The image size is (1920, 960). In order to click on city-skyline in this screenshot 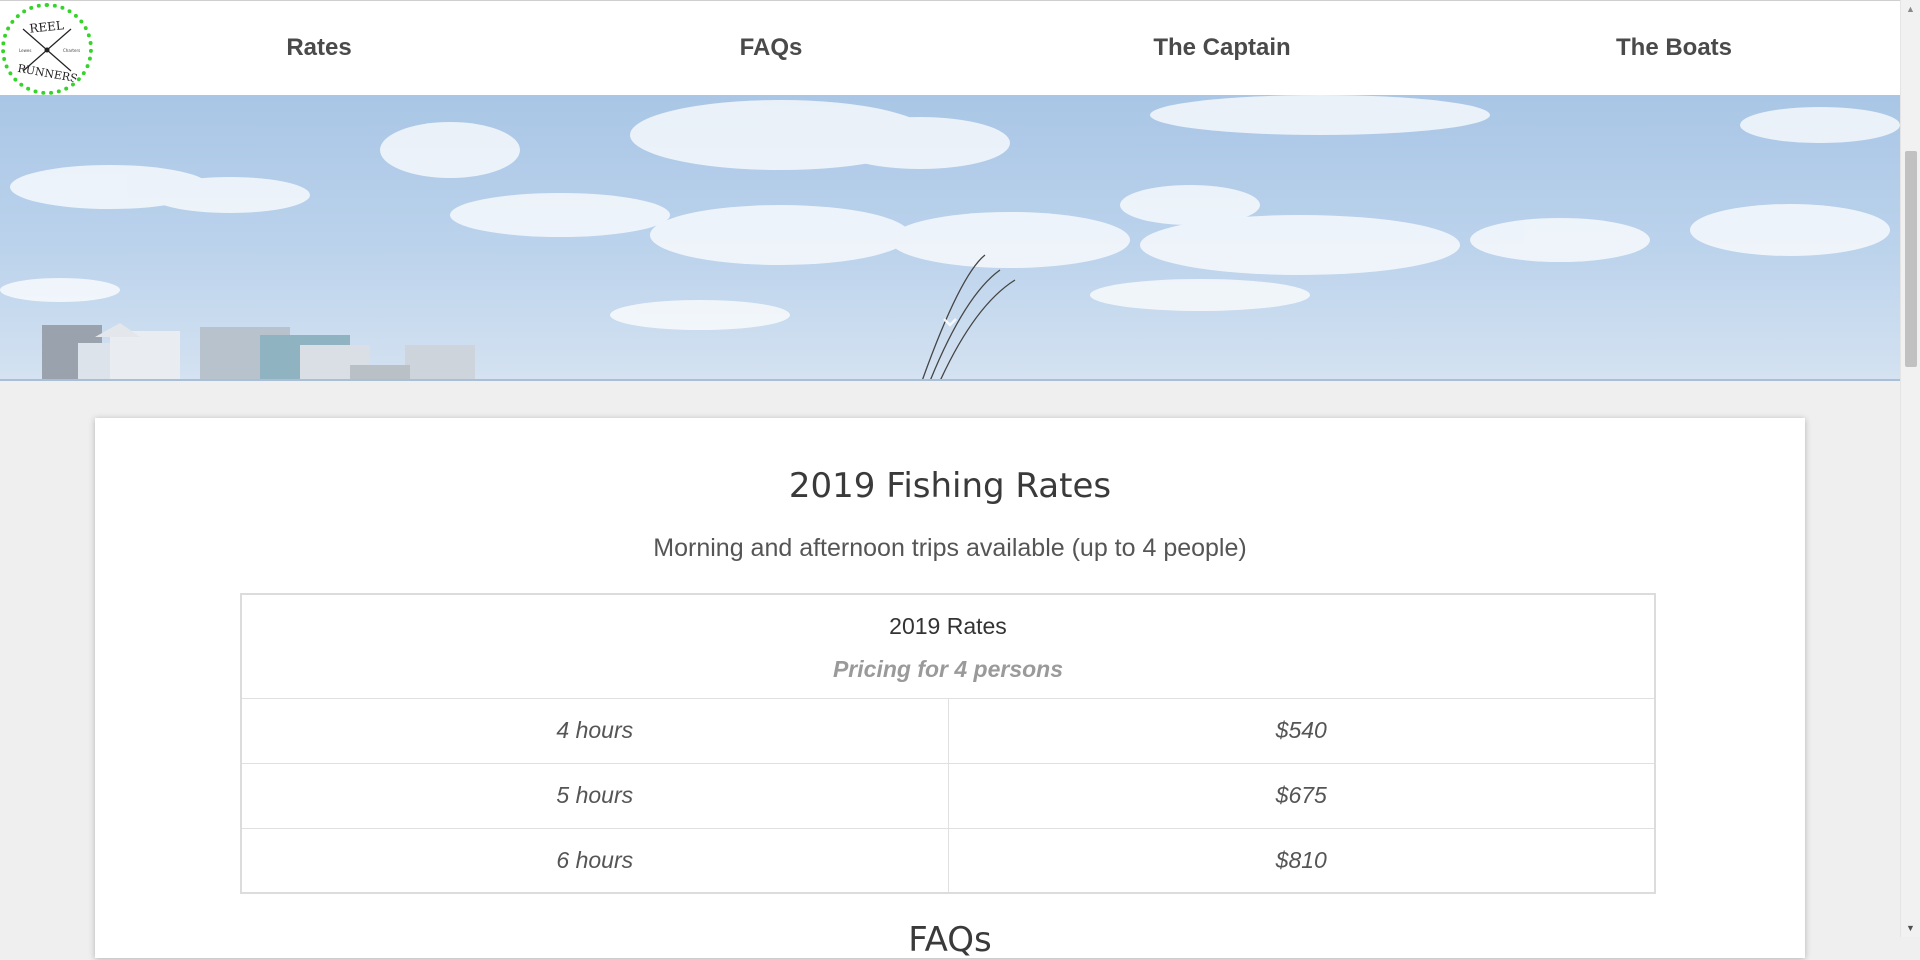, I will do `click(258, 351)`.